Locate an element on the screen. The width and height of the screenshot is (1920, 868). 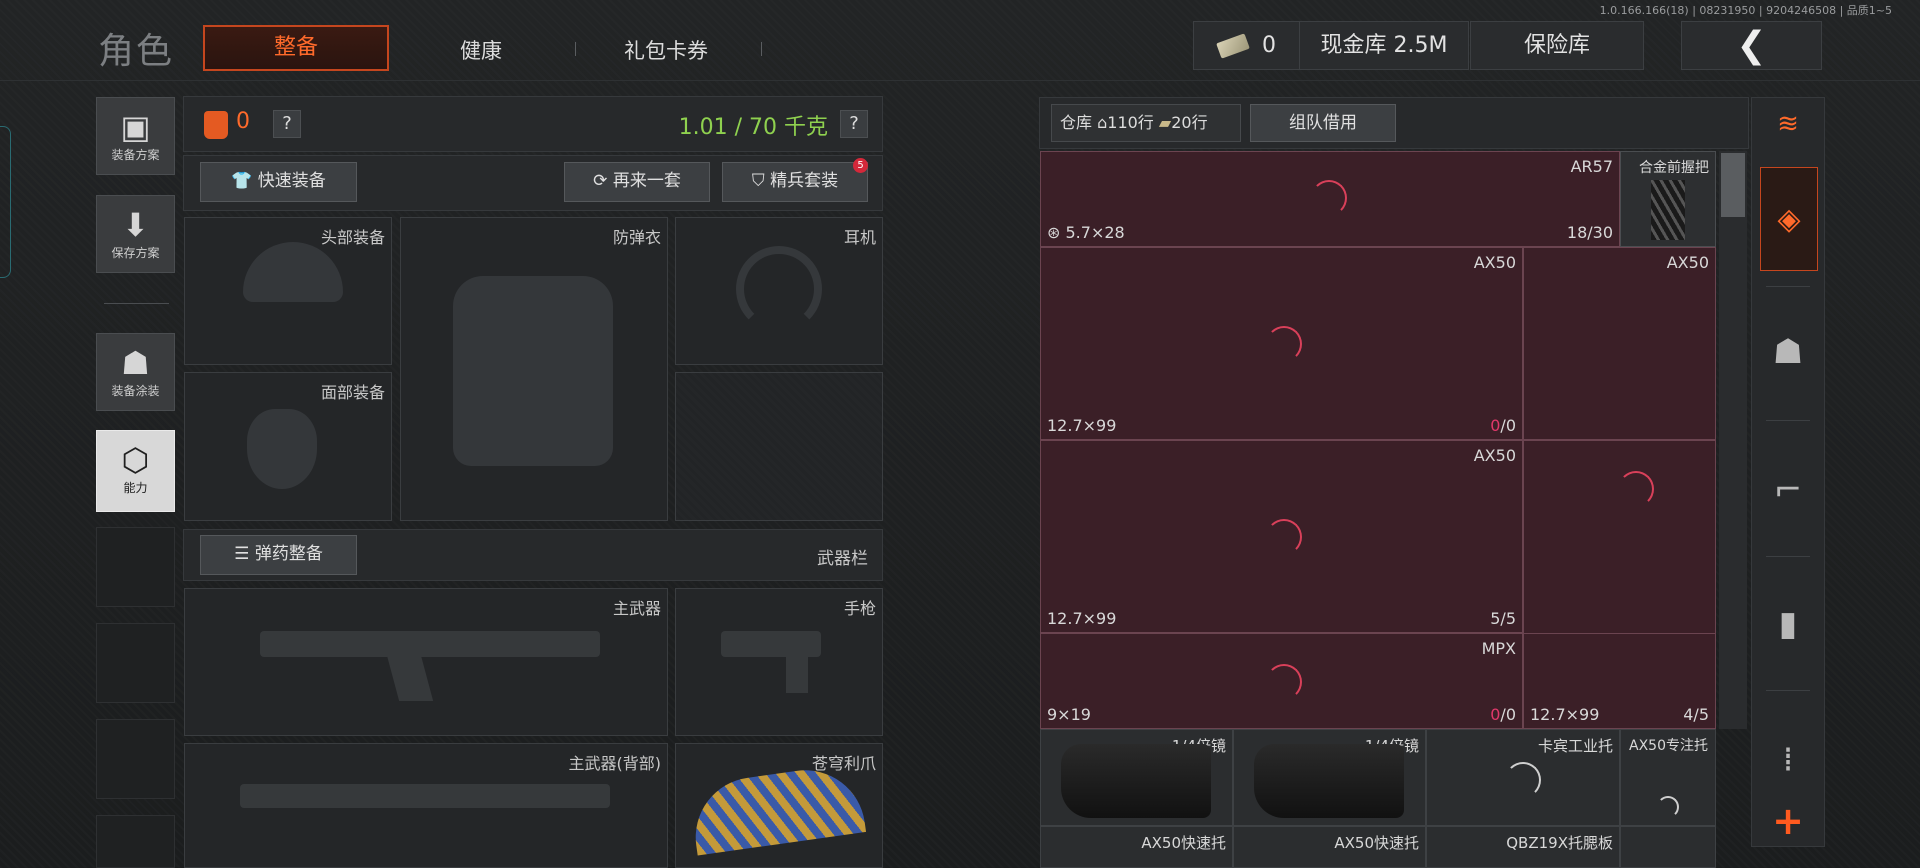
primary-back-slot: 主武器(背部) is located at coordinates (426, 805).